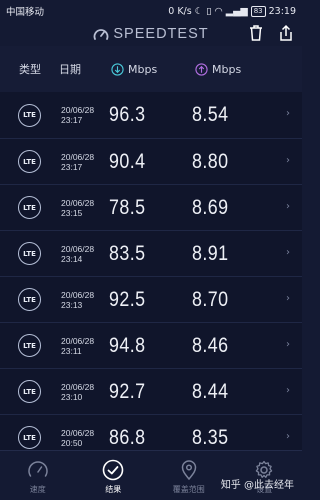 The image size is (320, 500). Describe the element at coordinates (210, 345) in the screenshot. I see `upload-speed: 8.46` at that location.